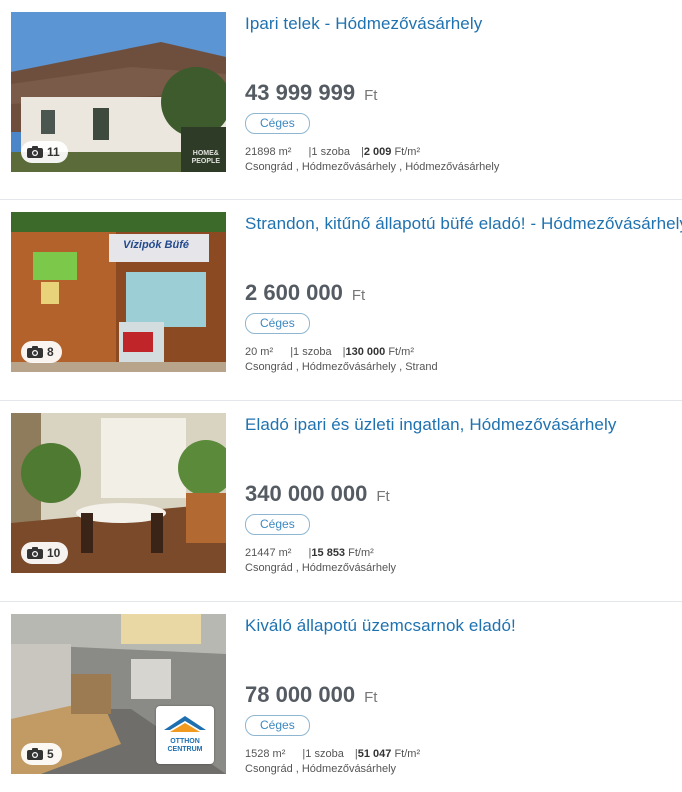 The image size is (682, 792). What do you see at coordinates (185, 724) in the screenshot?
I see `roof-logo-icon` at bounding box center [185, 724].